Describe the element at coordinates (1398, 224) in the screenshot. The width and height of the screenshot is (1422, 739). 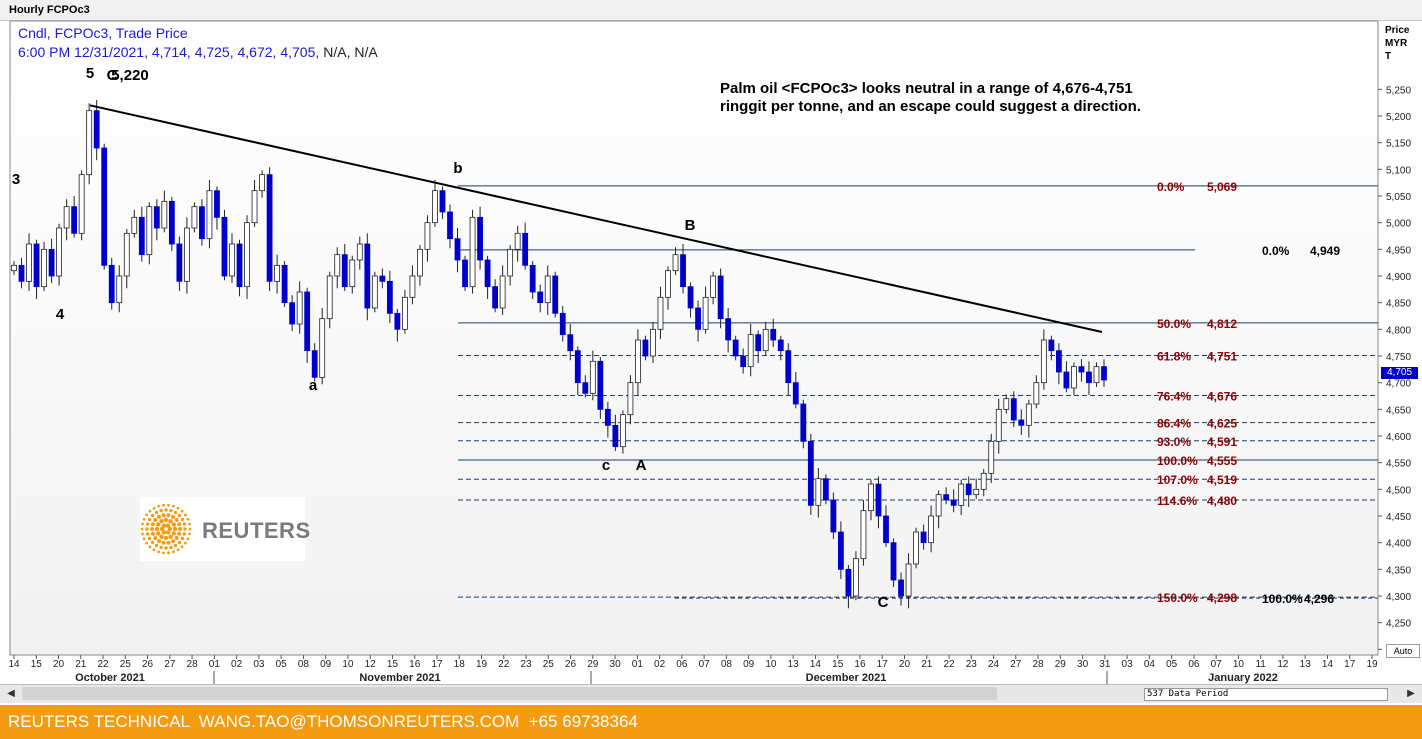
I see `y-tick-label: 5,000` at that location.